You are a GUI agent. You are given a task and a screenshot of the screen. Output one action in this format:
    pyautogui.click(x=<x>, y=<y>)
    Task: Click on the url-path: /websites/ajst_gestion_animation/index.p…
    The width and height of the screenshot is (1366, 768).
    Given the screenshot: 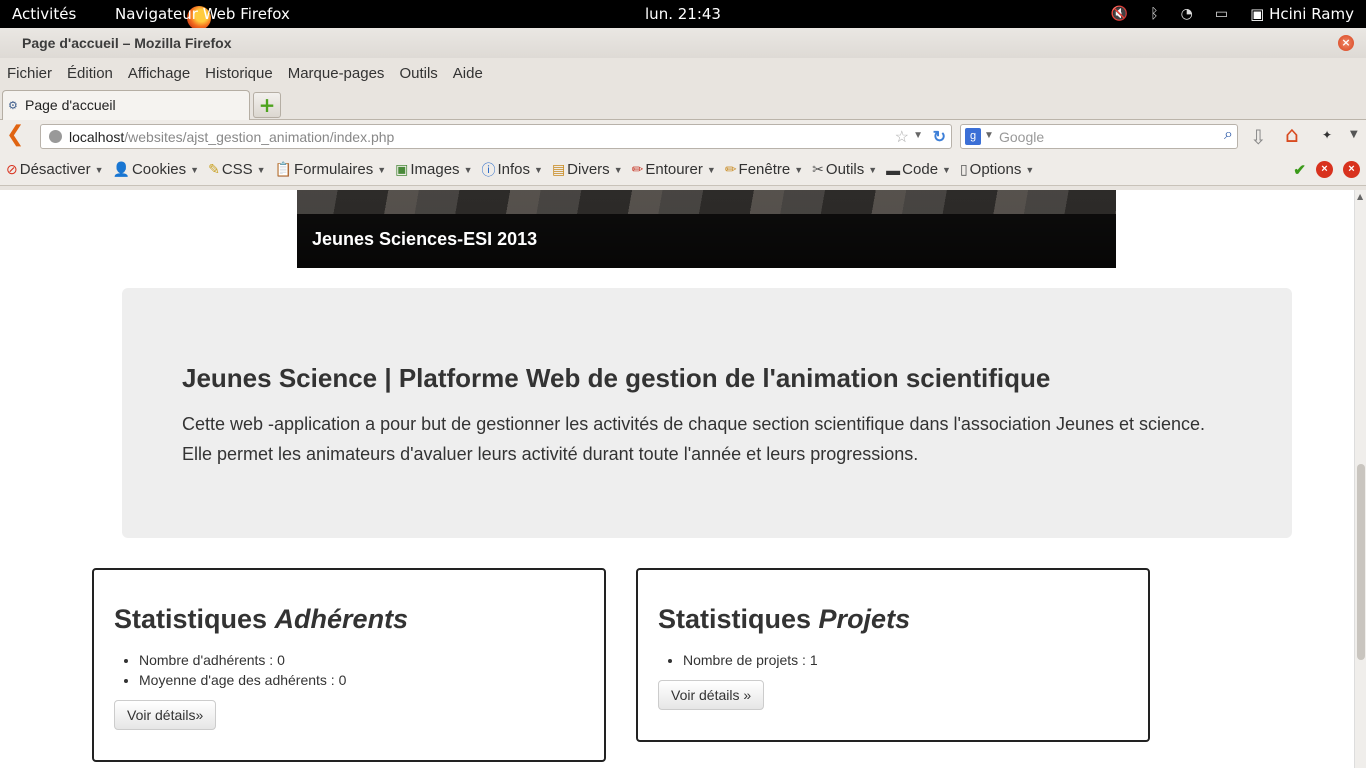 What is the action you would take?
    pyautogui.click(x=259, y=137)
    